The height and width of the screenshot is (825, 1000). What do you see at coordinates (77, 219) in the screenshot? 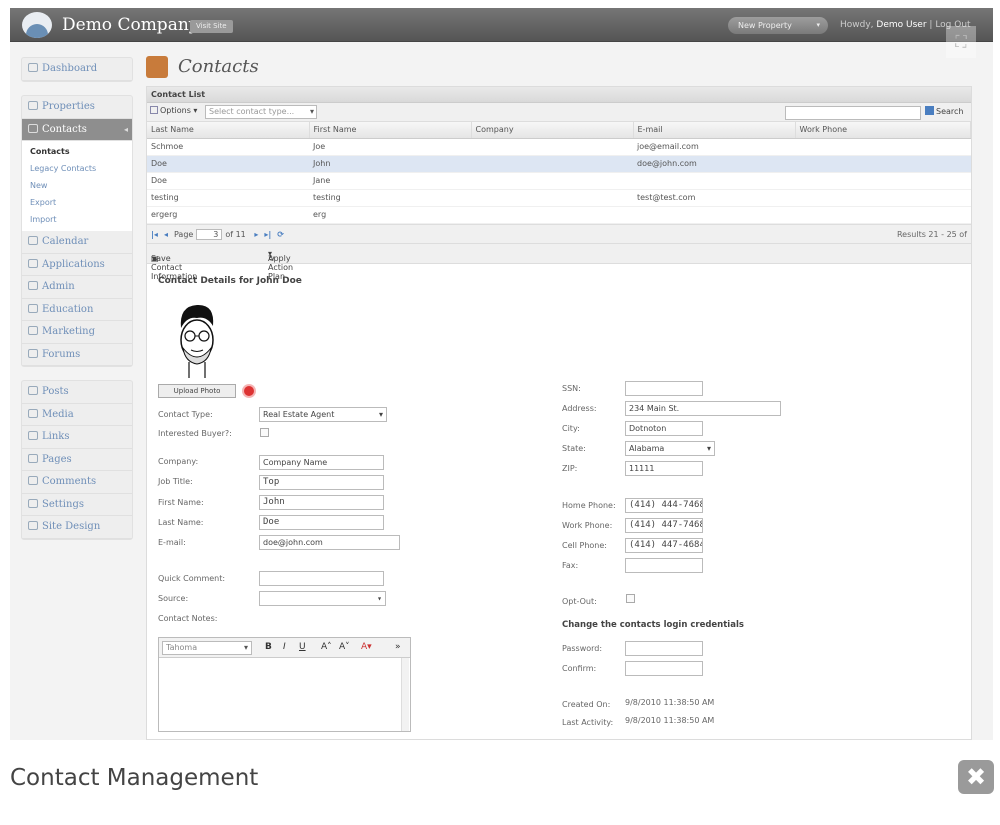
I see `submenu-item-import: Import` at bounding box center [77, 219].